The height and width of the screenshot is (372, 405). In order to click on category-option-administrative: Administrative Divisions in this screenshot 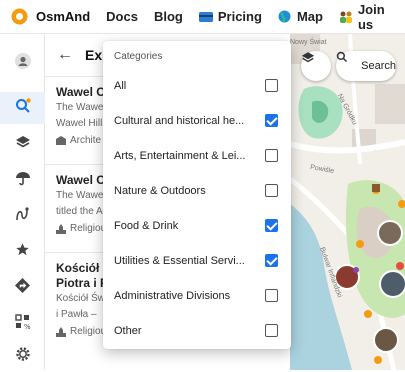, I will do `click(197, 295)`.